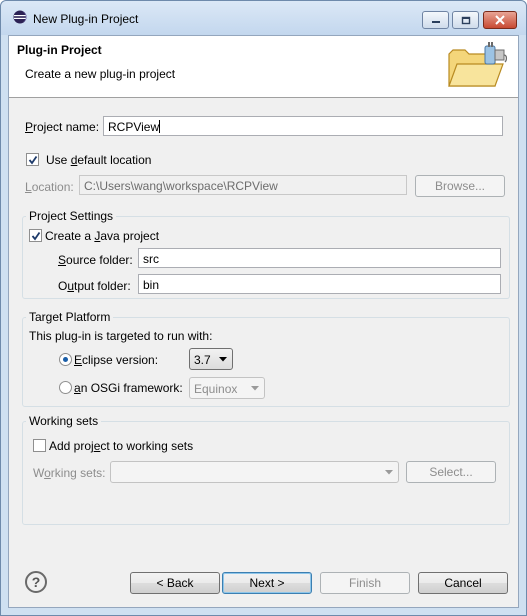 This screenshot has width=527, height=616. What do you see at coordinates (319, 258) in the screenshot?
I see `source-folder-input: src` at bounding box center [319, 258].